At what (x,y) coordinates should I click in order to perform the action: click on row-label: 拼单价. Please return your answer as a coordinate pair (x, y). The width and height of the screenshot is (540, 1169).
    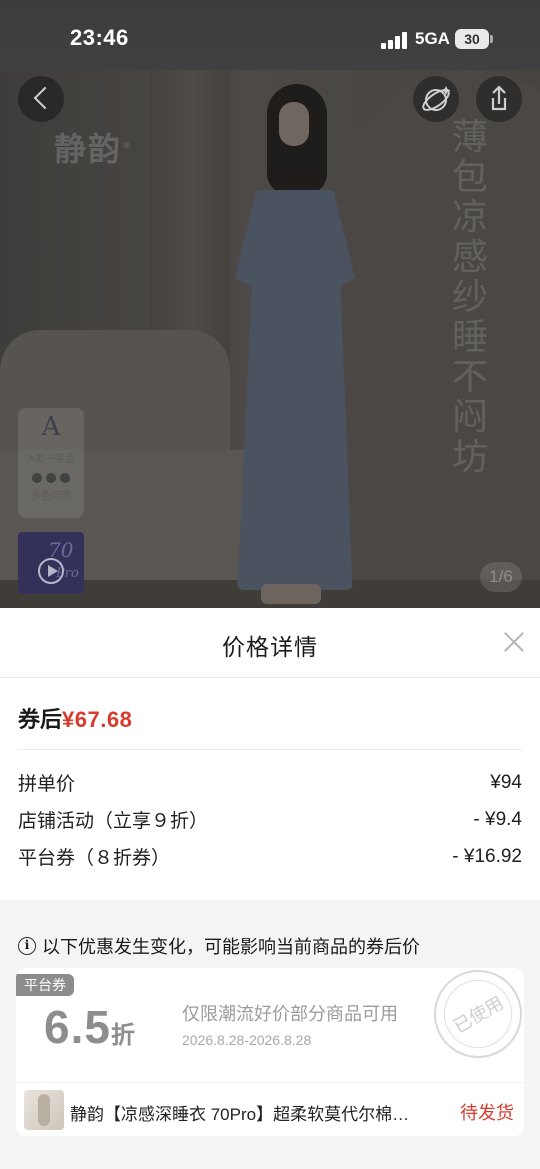
    Looking at the image, I should click on (47, 784).